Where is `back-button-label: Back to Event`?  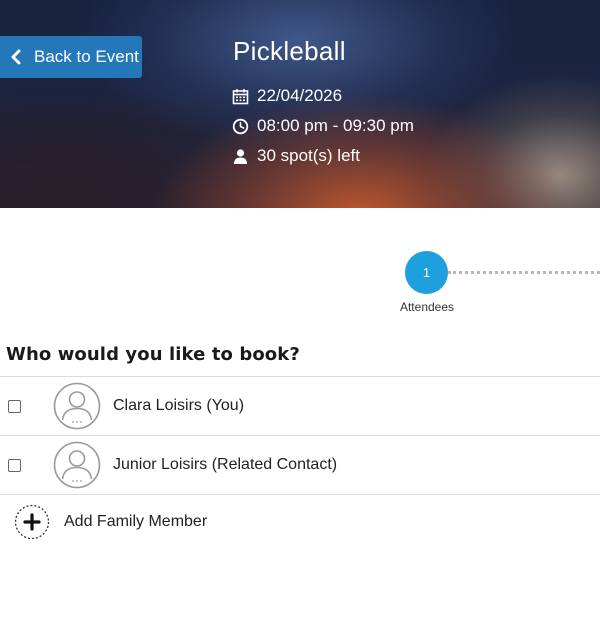 back-button-label: Back to Event is located at coordinates (86, 56).